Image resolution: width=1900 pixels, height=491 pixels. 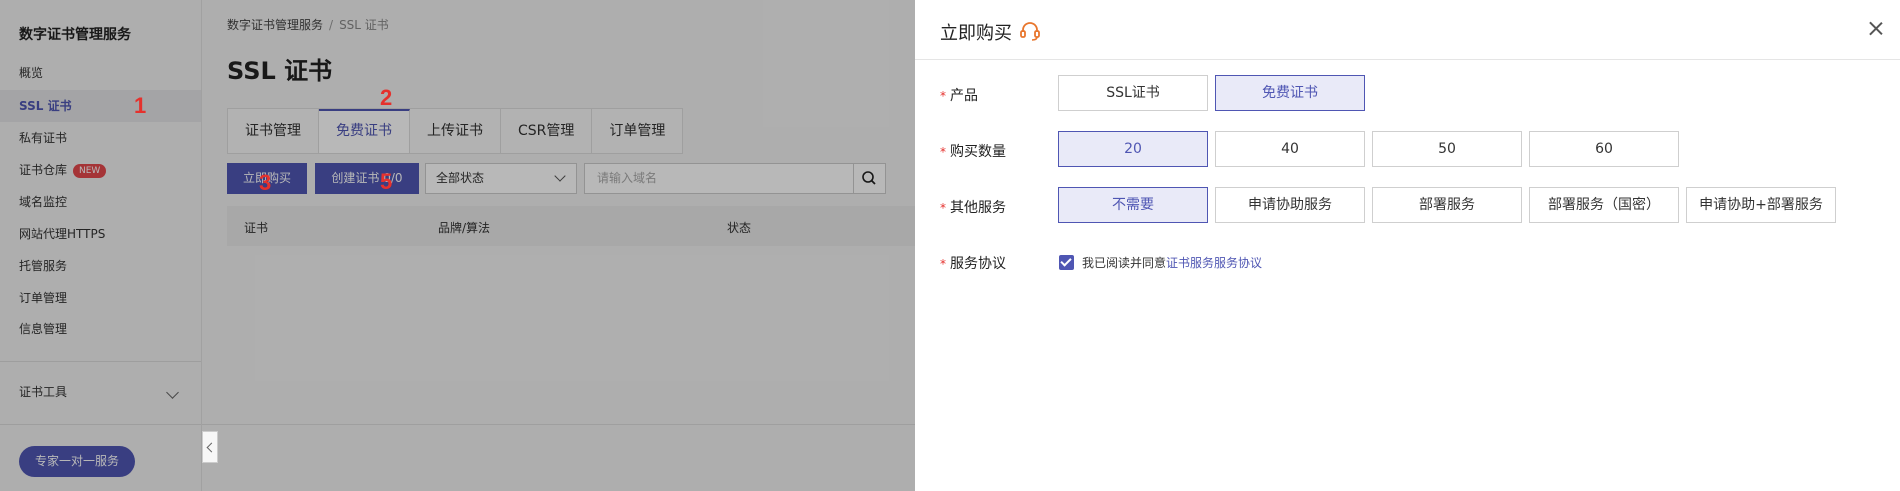 What do you see at coordinates (1133, 205) in the screenshot?
I see `service-option-none: 不需要` at bounding box center [1133, 205].